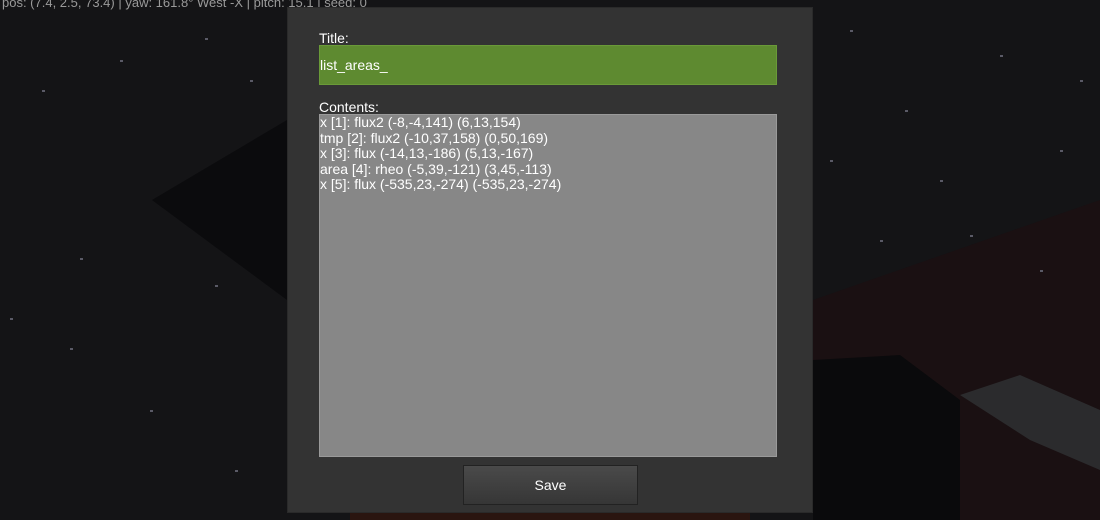  What do you see at coordinates (550, 485) in the screenshot?
I see `save-button: Save` at bounding box center [550, 485].